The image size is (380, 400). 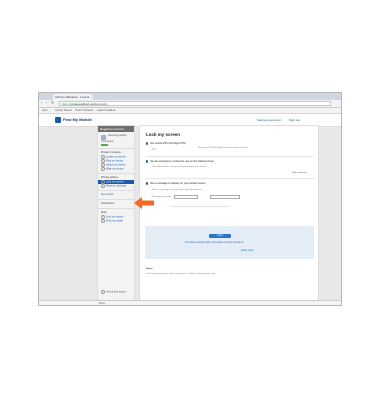 What do you see at coordinates (269, 120) in the screenshot?
I see `account-link: Samsung account` at bounding box center [269, 120].